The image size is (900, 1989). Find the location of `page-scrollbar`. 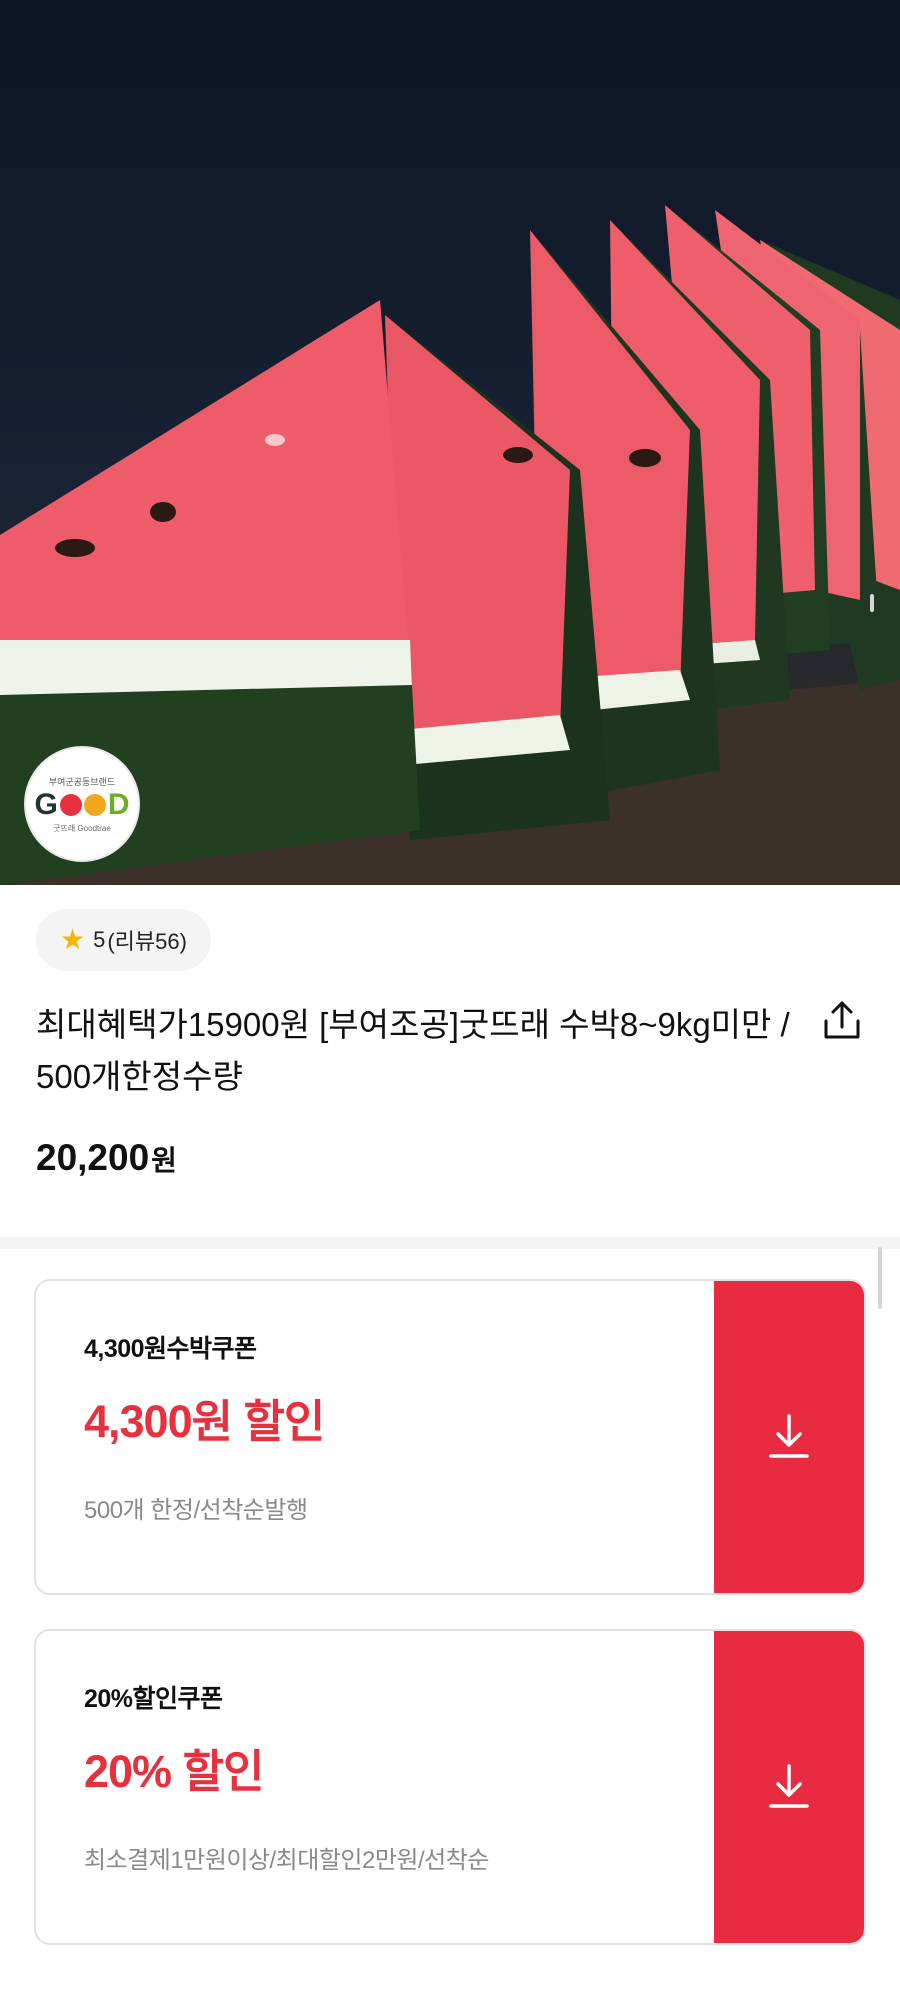

page-scrollbar is located at coordinates (880, 1278).